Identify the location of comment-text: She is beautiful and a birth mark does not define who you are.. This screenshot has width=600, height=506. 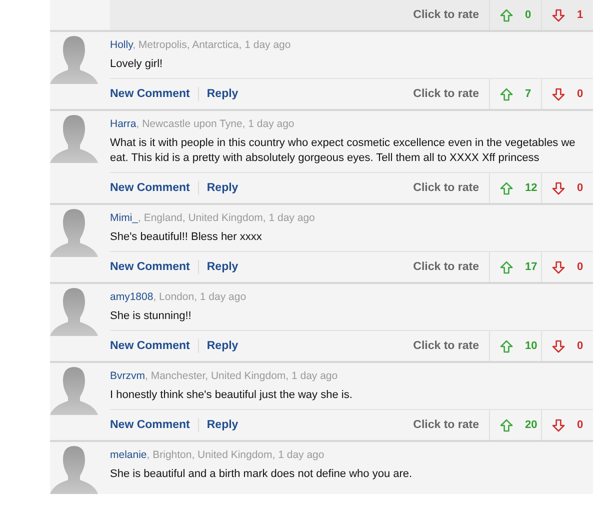
(262, 474).